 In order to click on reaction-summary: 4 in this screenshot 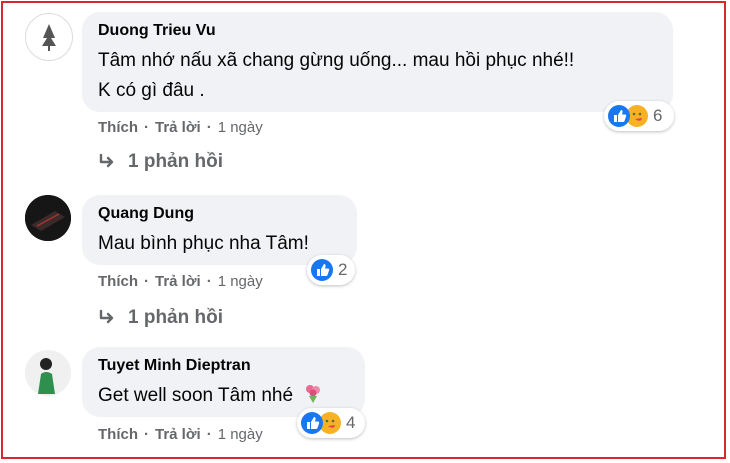, I will do `click(331, 423)`.